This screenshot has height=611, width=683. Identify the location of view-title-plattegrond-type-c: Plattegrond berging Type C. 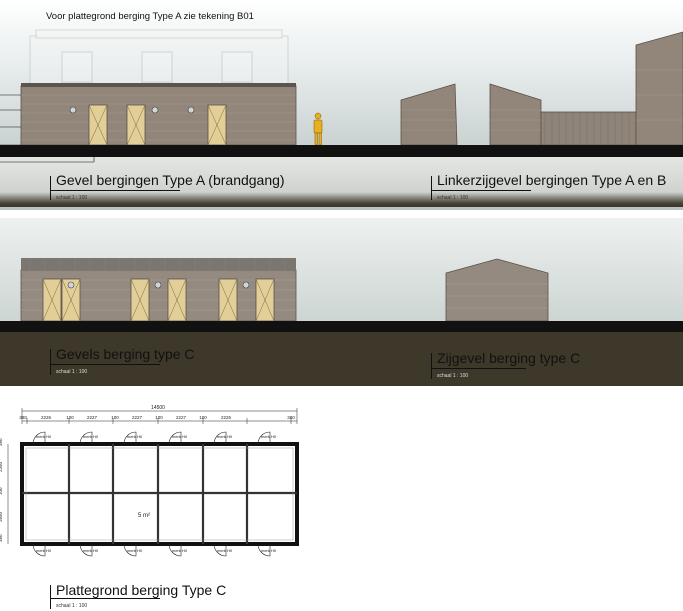
(141, 590).